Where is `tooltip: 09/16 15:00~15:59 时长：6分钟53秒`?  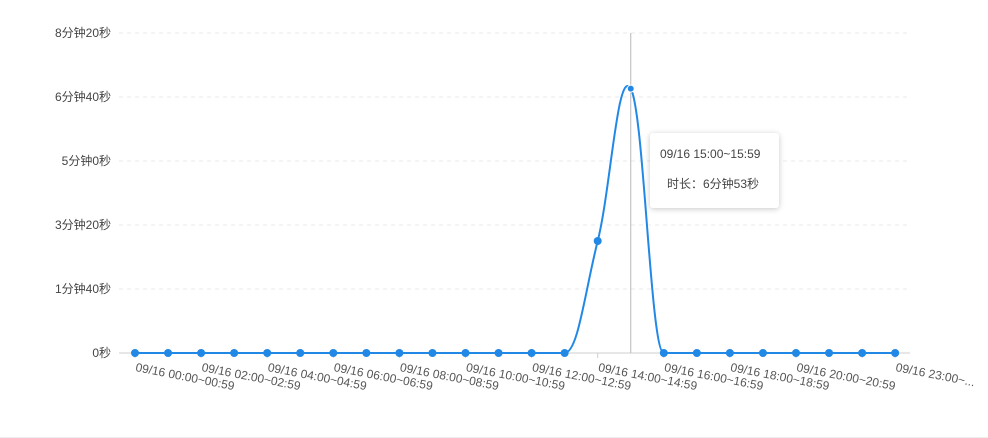
tooltip: 09/16 15:00~15:59 时长：6分钟53秒 is located at coordinates (714, 170).